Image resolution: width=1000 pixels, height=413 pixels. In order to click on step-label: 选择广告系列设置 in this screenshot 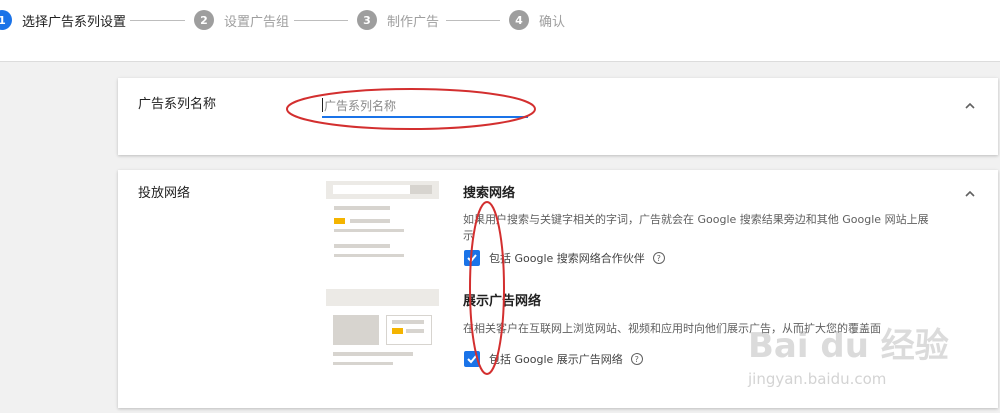, I will do `click(74, 22)`.